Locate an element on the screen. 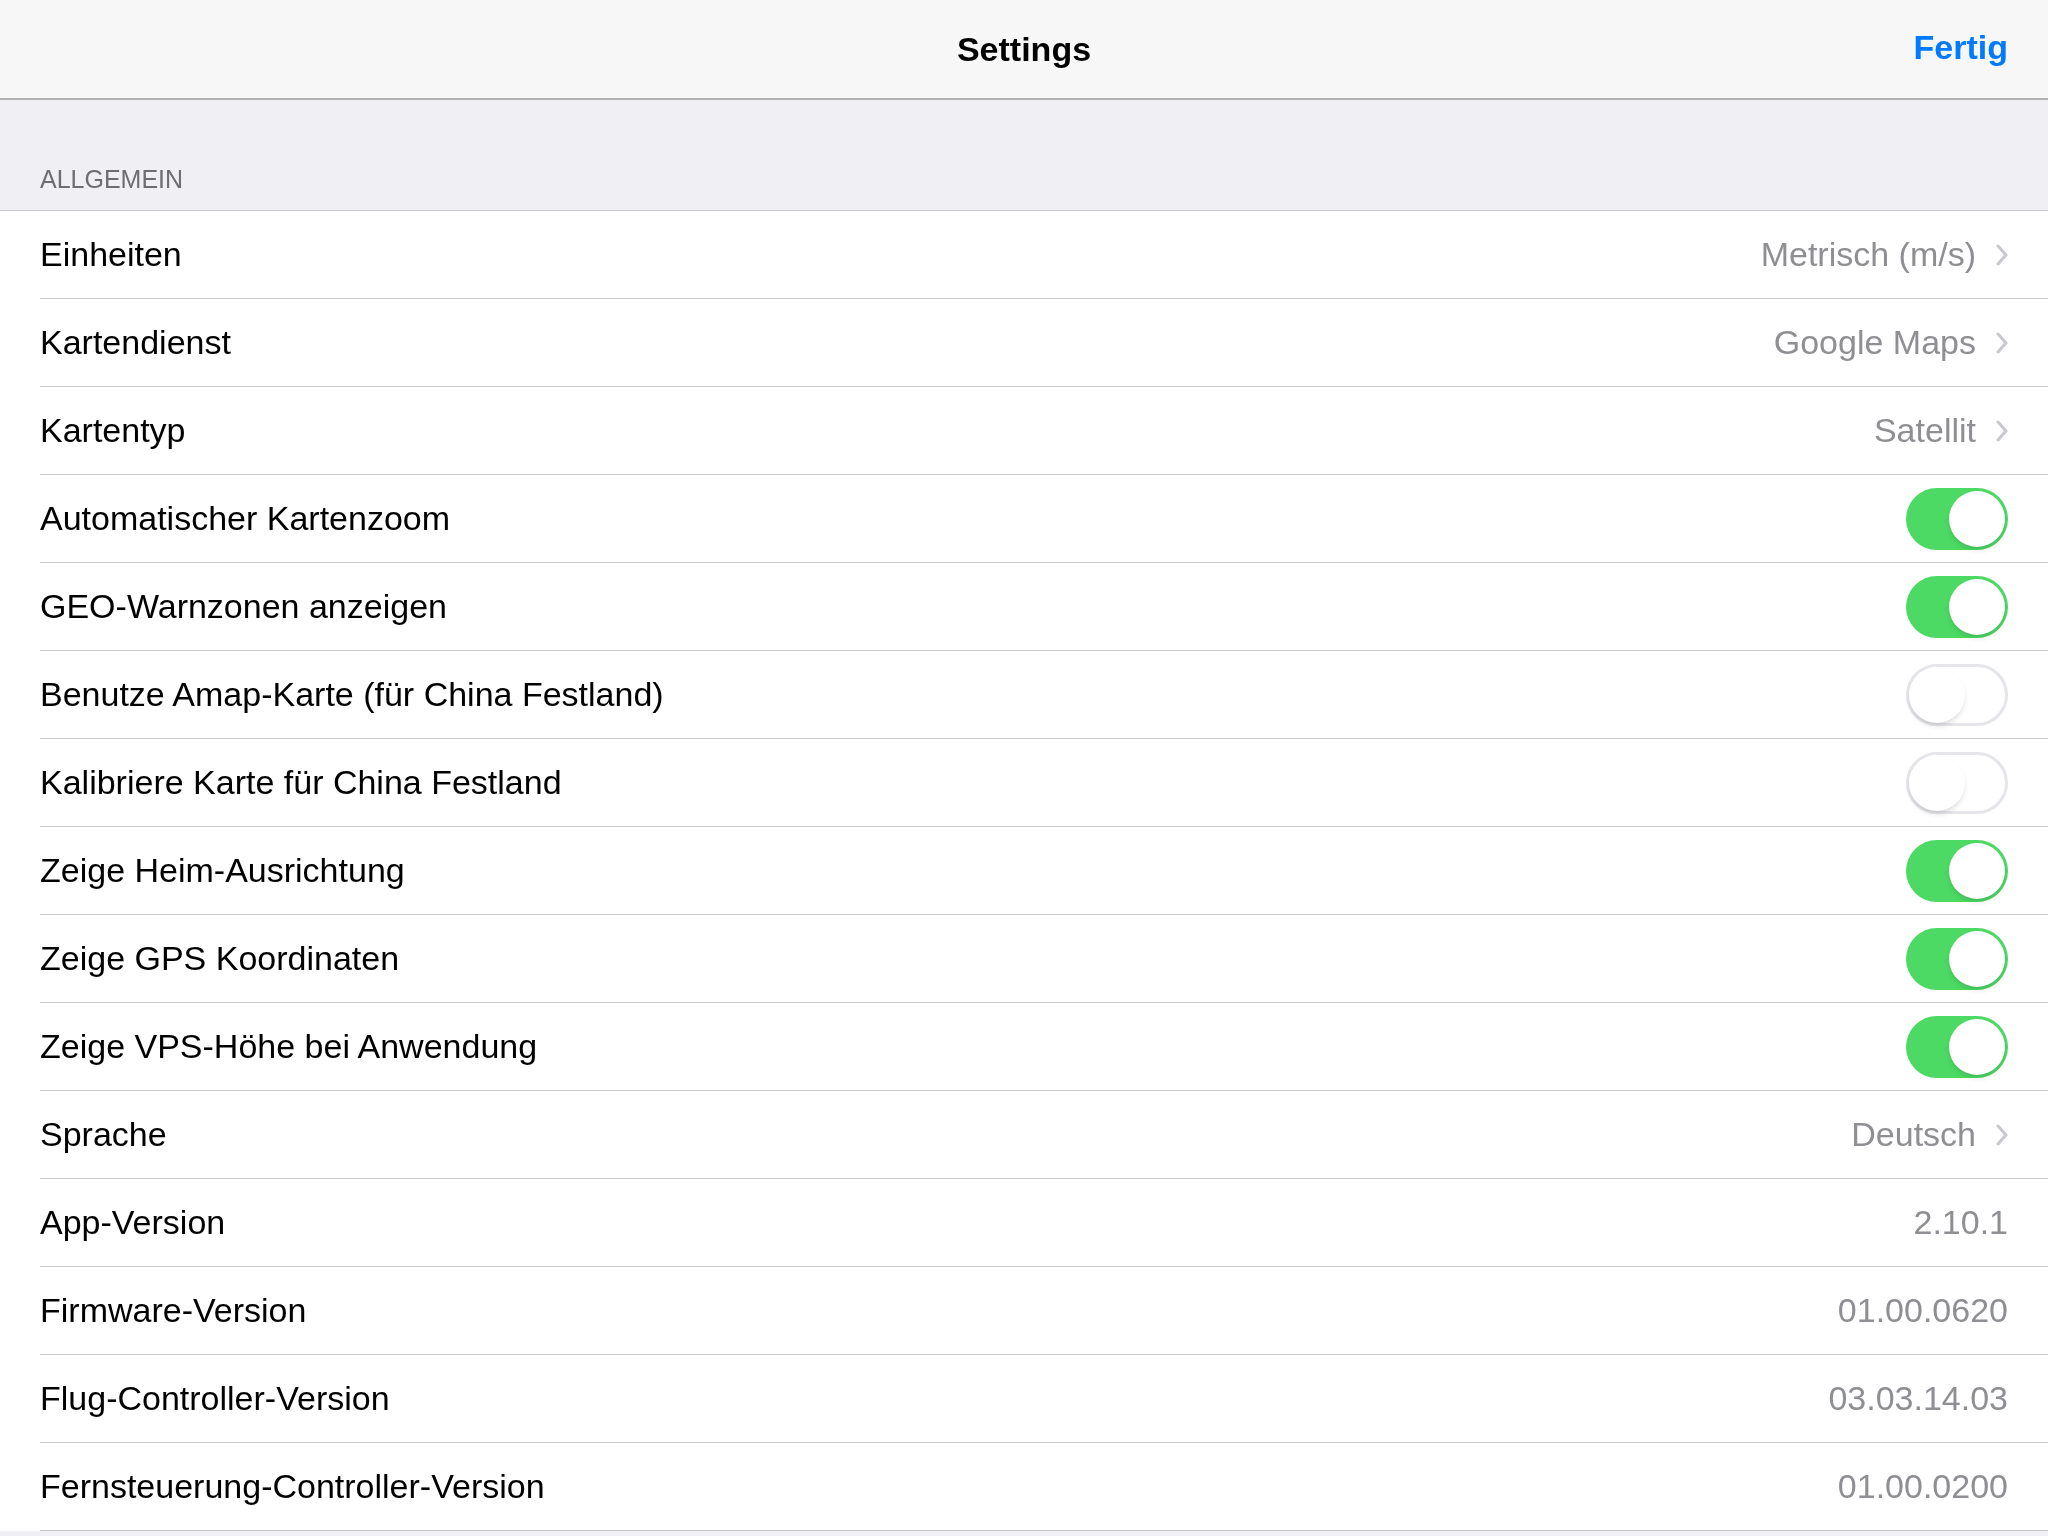 The width and height of the screenshot is (2048, 1536). settings-row: GEO-Warnzonen anzeigen is located at coordinates (1044, 607).